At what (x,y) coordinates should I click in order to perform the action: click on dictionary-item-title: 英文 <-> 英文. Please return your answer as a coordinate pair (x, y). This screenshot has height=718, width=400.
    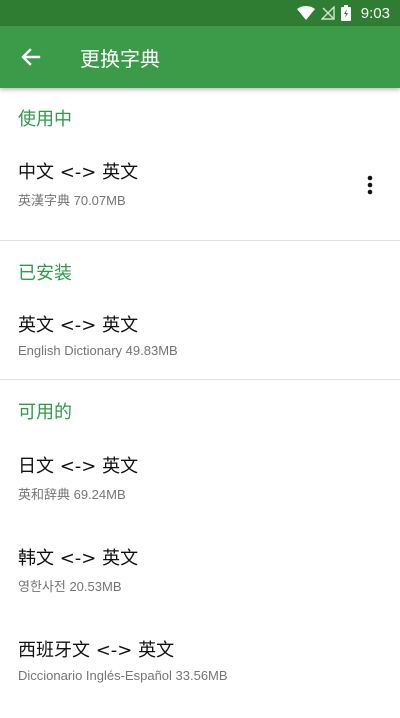
    Looking at the image, I should click on (78, 325).